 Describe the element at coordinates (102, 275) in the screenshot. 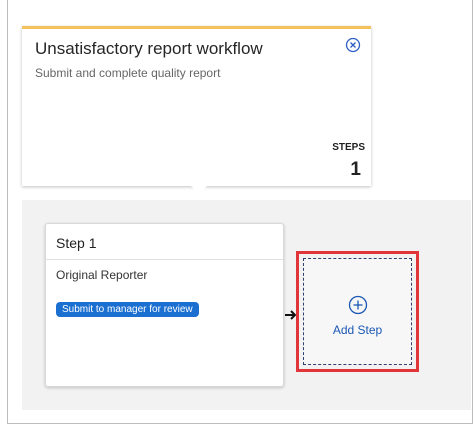

I see `step-role: Original Reporter` at that location.